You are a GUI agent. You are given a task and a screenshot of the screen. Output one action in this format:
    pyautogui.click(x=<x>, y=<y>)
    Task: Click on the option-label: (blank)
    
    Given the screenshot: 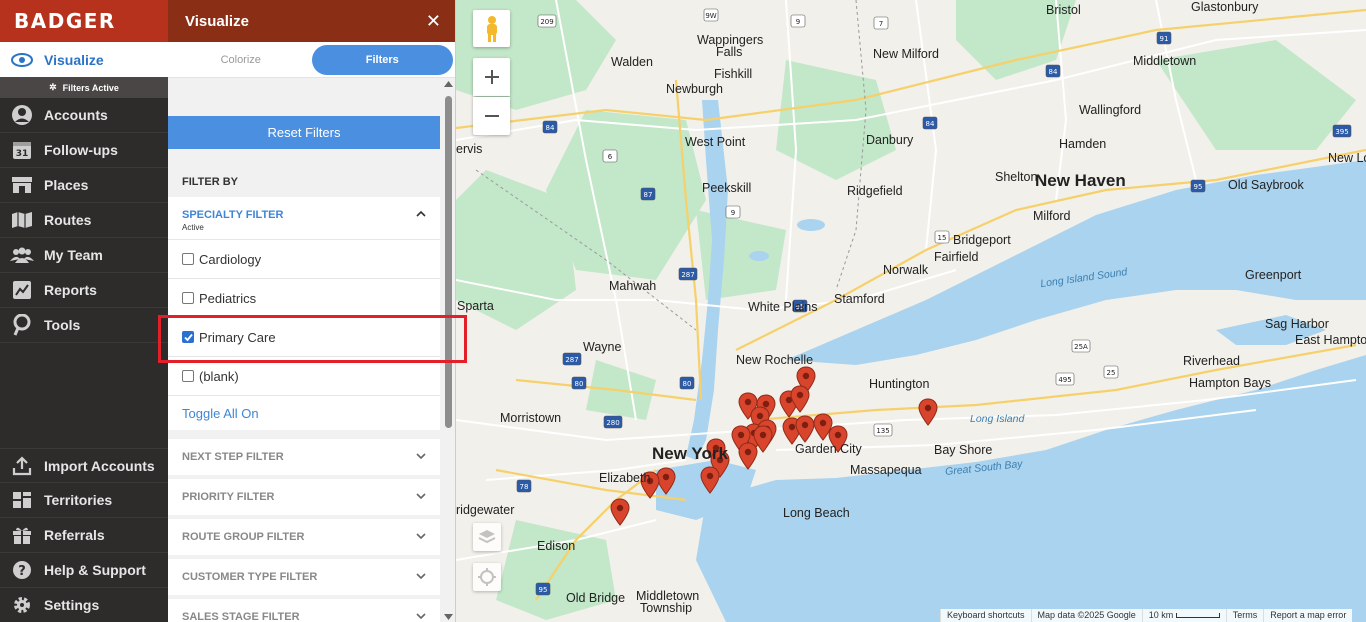 What is the action you would take?
    pyautogui.click(x=219, y=376)
    